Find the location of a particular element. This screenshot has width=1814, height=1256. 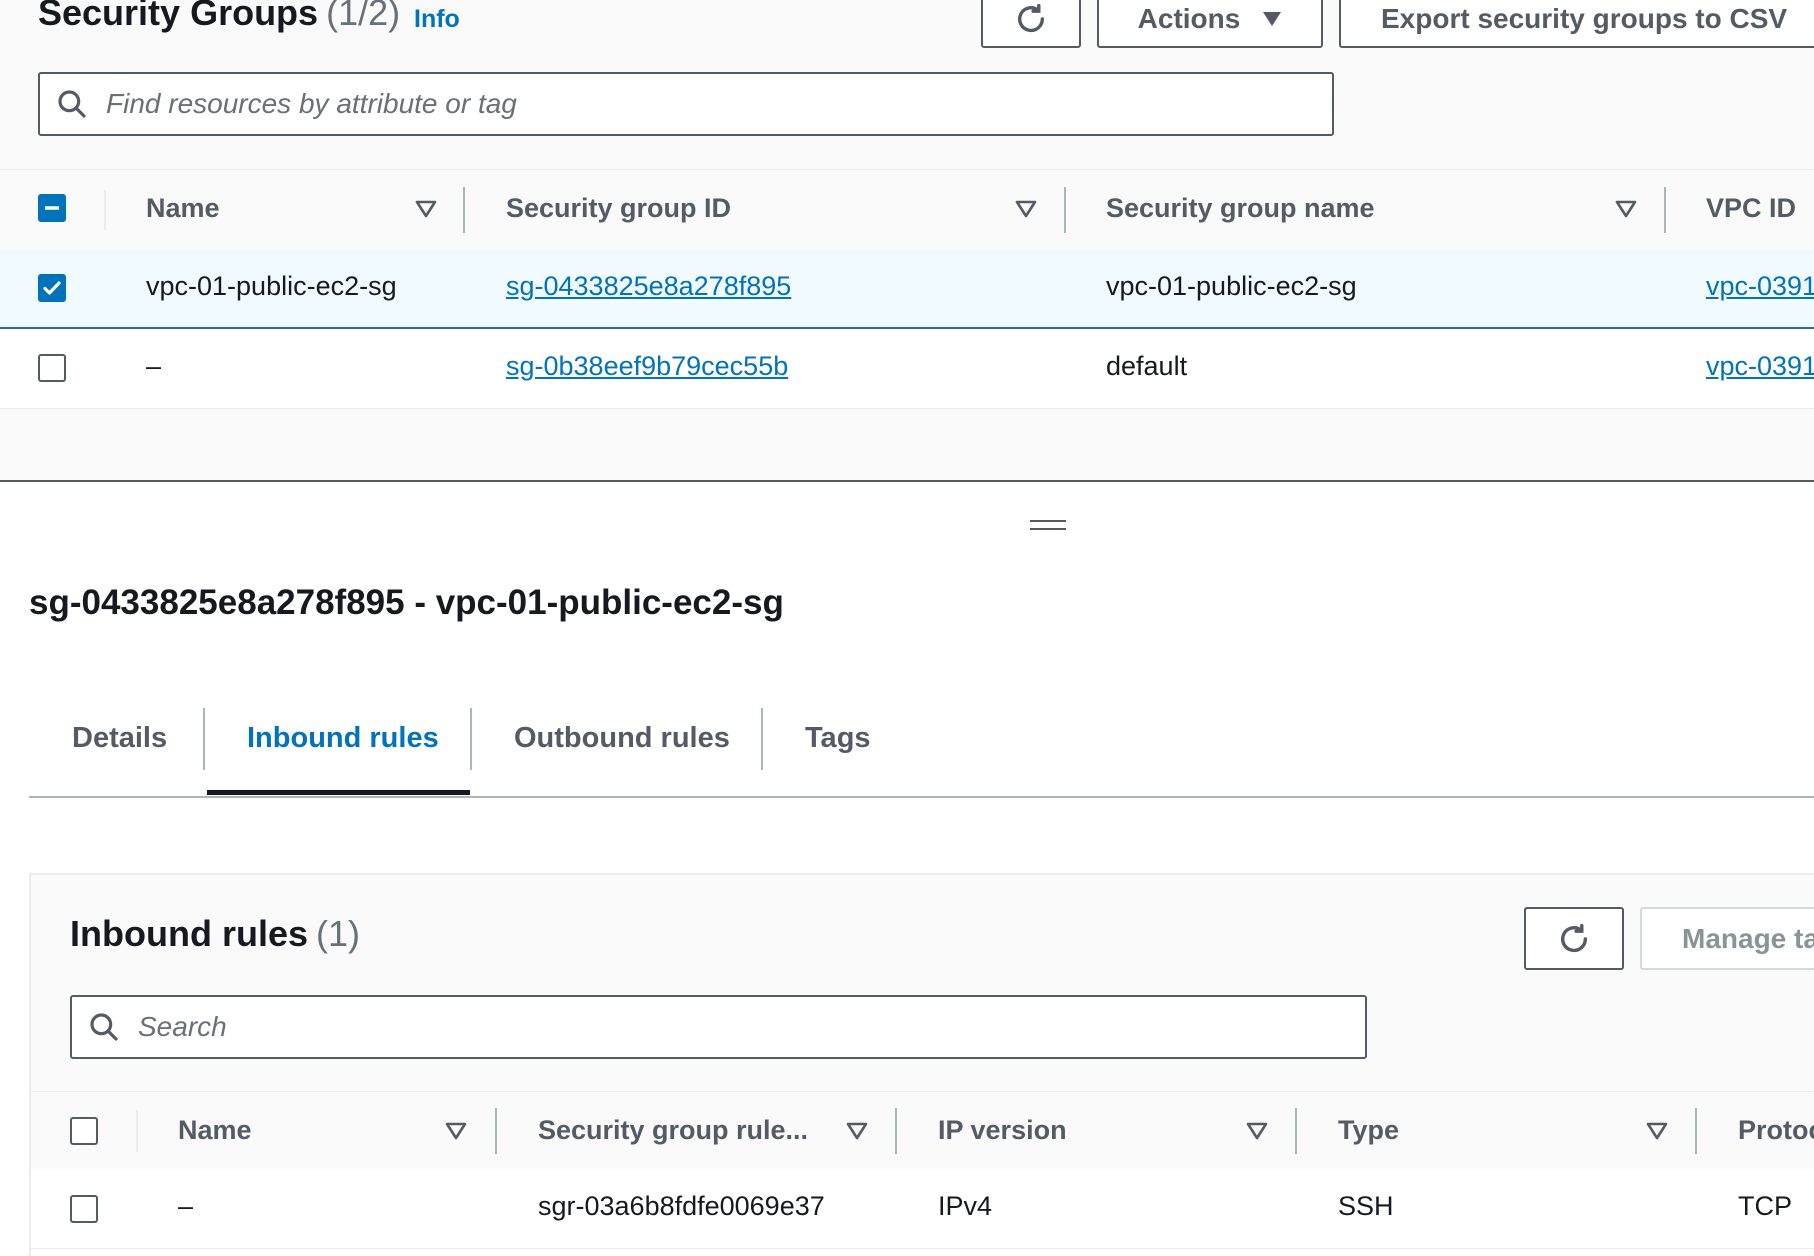

export-csv-button: Export security groups to CSV is located at coordinates (1576, 24).